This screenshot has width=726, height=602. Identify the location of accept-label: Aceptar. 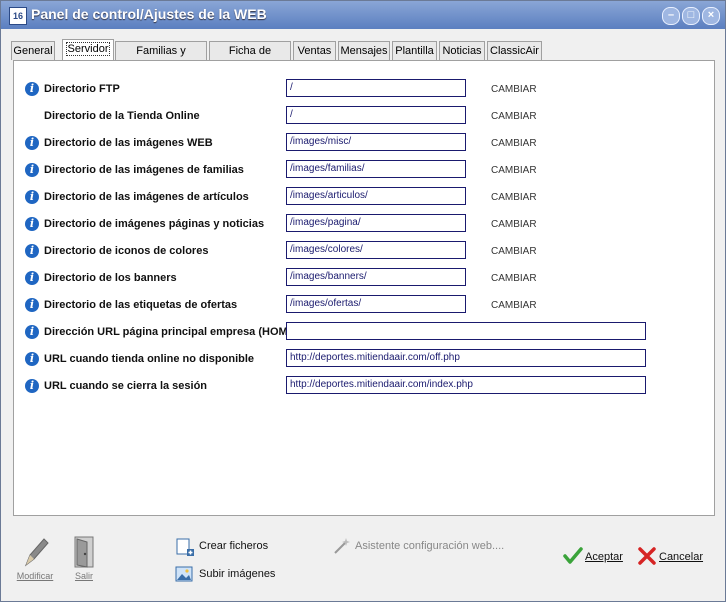
(604, 557).